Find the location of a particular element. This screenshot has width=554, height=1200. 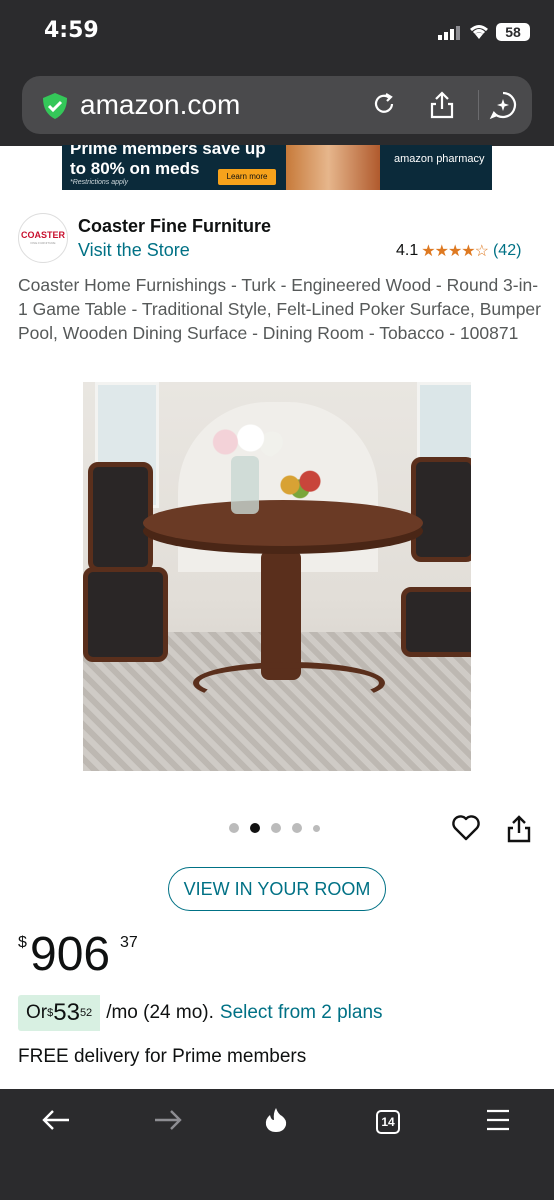

cellular-signal-icon is located at coordinates (449, 33).